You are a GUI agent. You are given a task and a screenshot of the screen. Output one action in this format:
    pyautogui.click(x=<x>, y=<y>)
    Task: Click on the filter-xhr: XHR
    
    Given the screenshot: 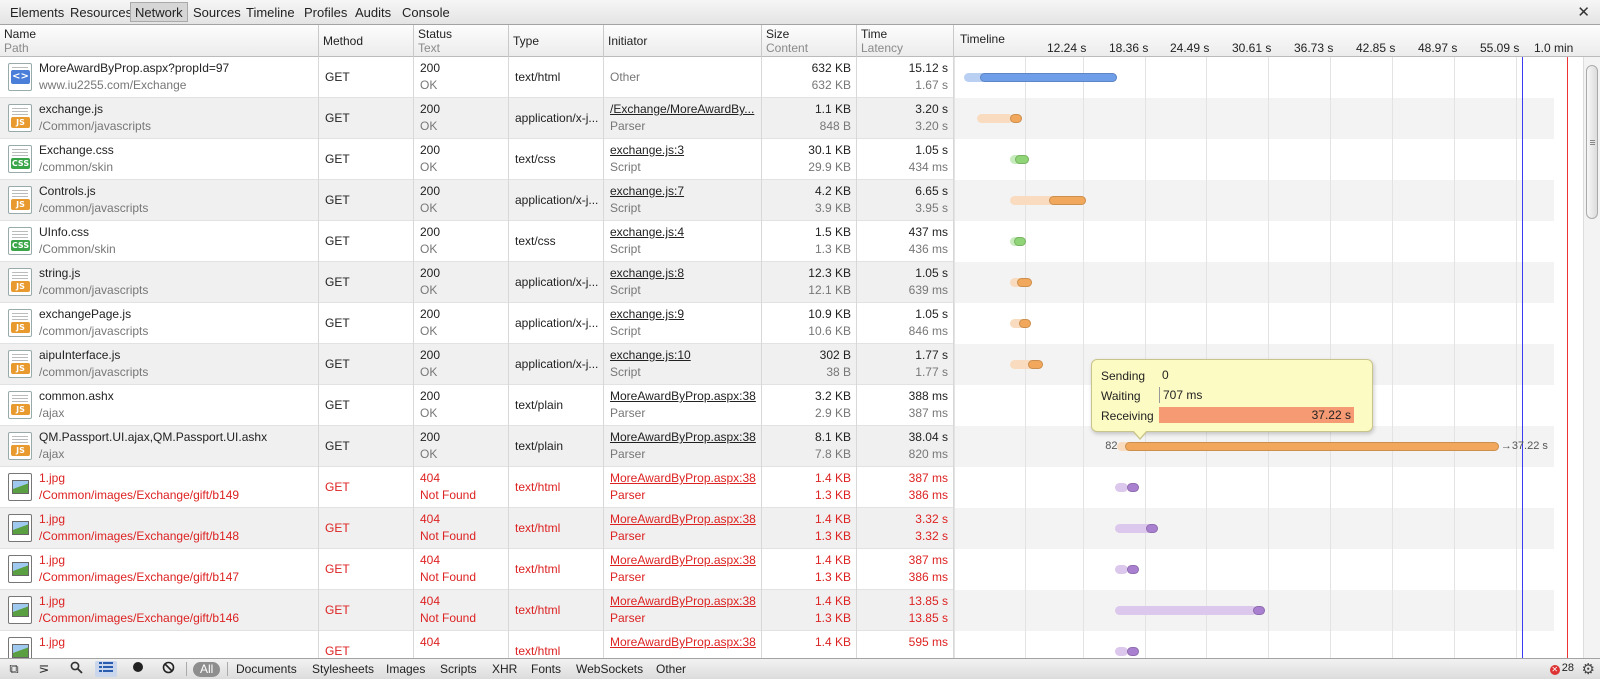 What is the action you would take?
    pyautogui.click(x=504, y=669)
    